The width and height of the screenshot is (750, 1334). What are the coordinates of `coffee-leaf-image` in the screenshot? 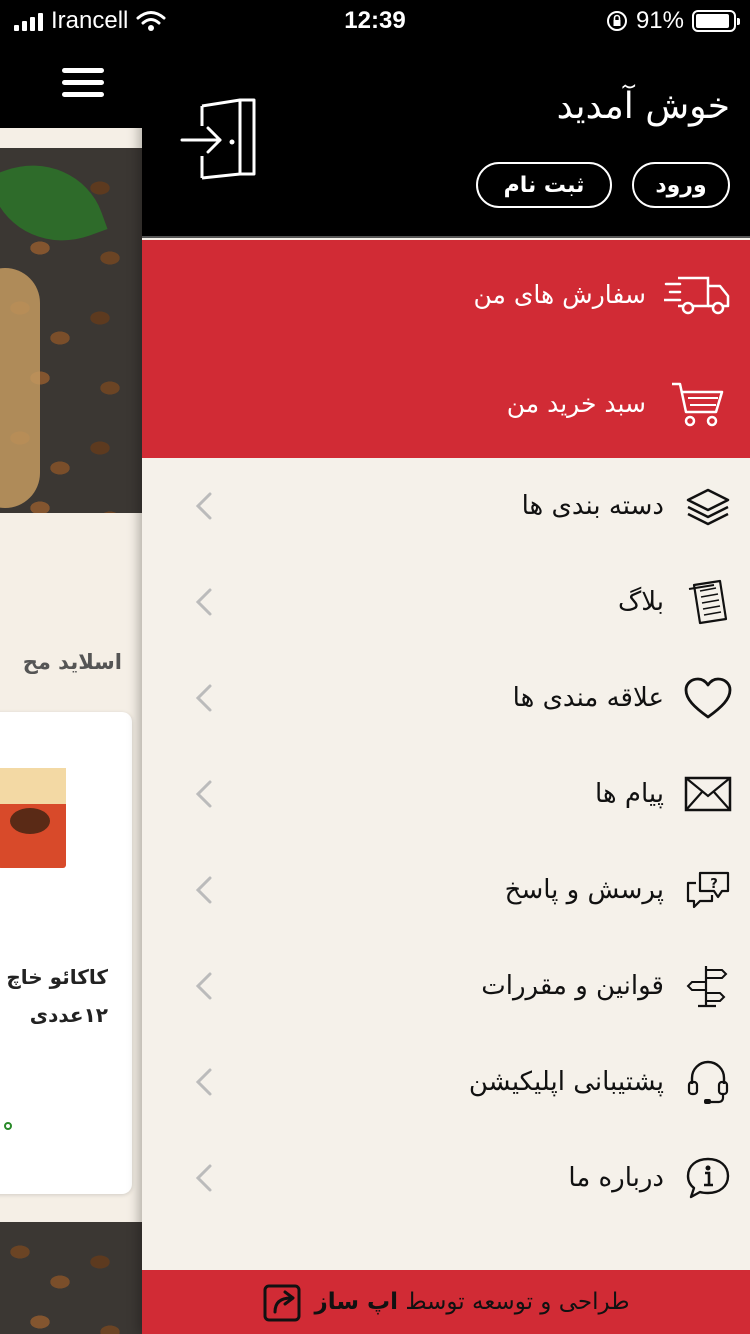 It's located at (54, 203).